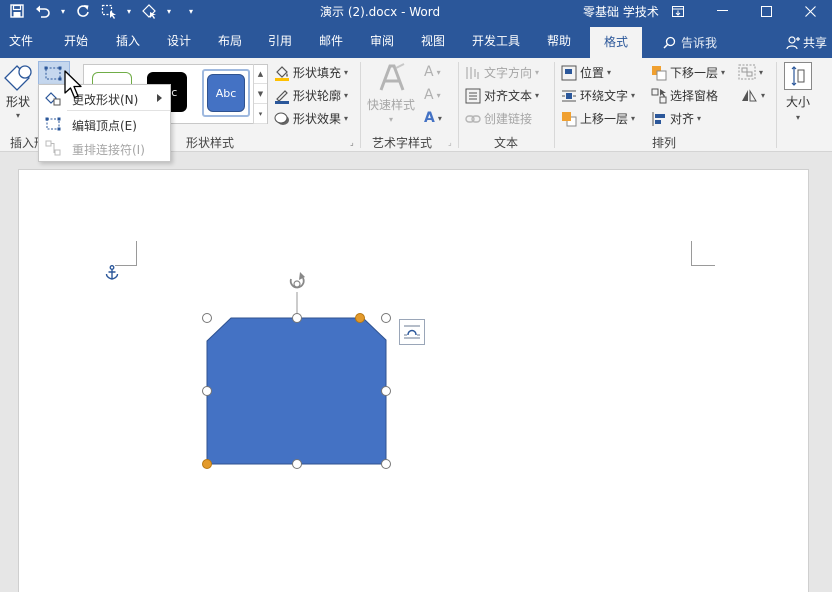 Image resolution: width=832 pixels, height=592 pixels. I want to click on create-link-button: 创建链接, so click(498, 118).